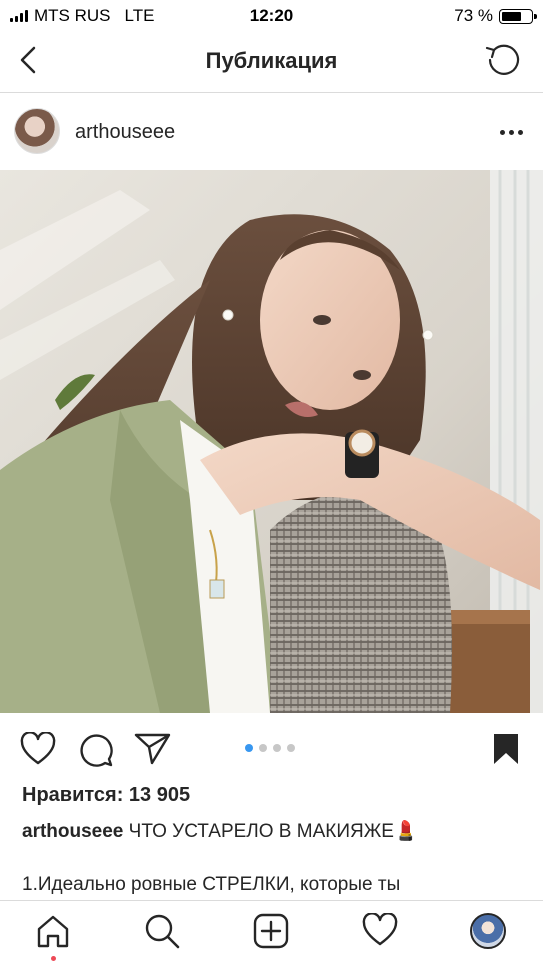 The height and width of the screenshot is (967, 543). What do you see at coordinates (271, 15) in the screenshot?
I see `status-bar: MTS RUS LTE 12:20 73 %` at bounding box center [271, 15].